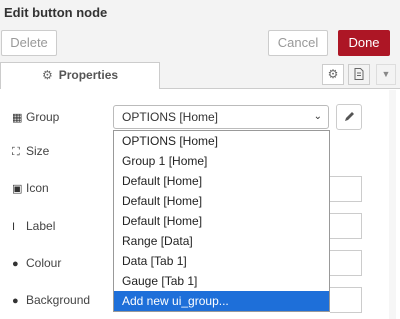 The height and width of the screenshot is (319, 400). I want to click on background-label-text: Background, so click(58, 300).